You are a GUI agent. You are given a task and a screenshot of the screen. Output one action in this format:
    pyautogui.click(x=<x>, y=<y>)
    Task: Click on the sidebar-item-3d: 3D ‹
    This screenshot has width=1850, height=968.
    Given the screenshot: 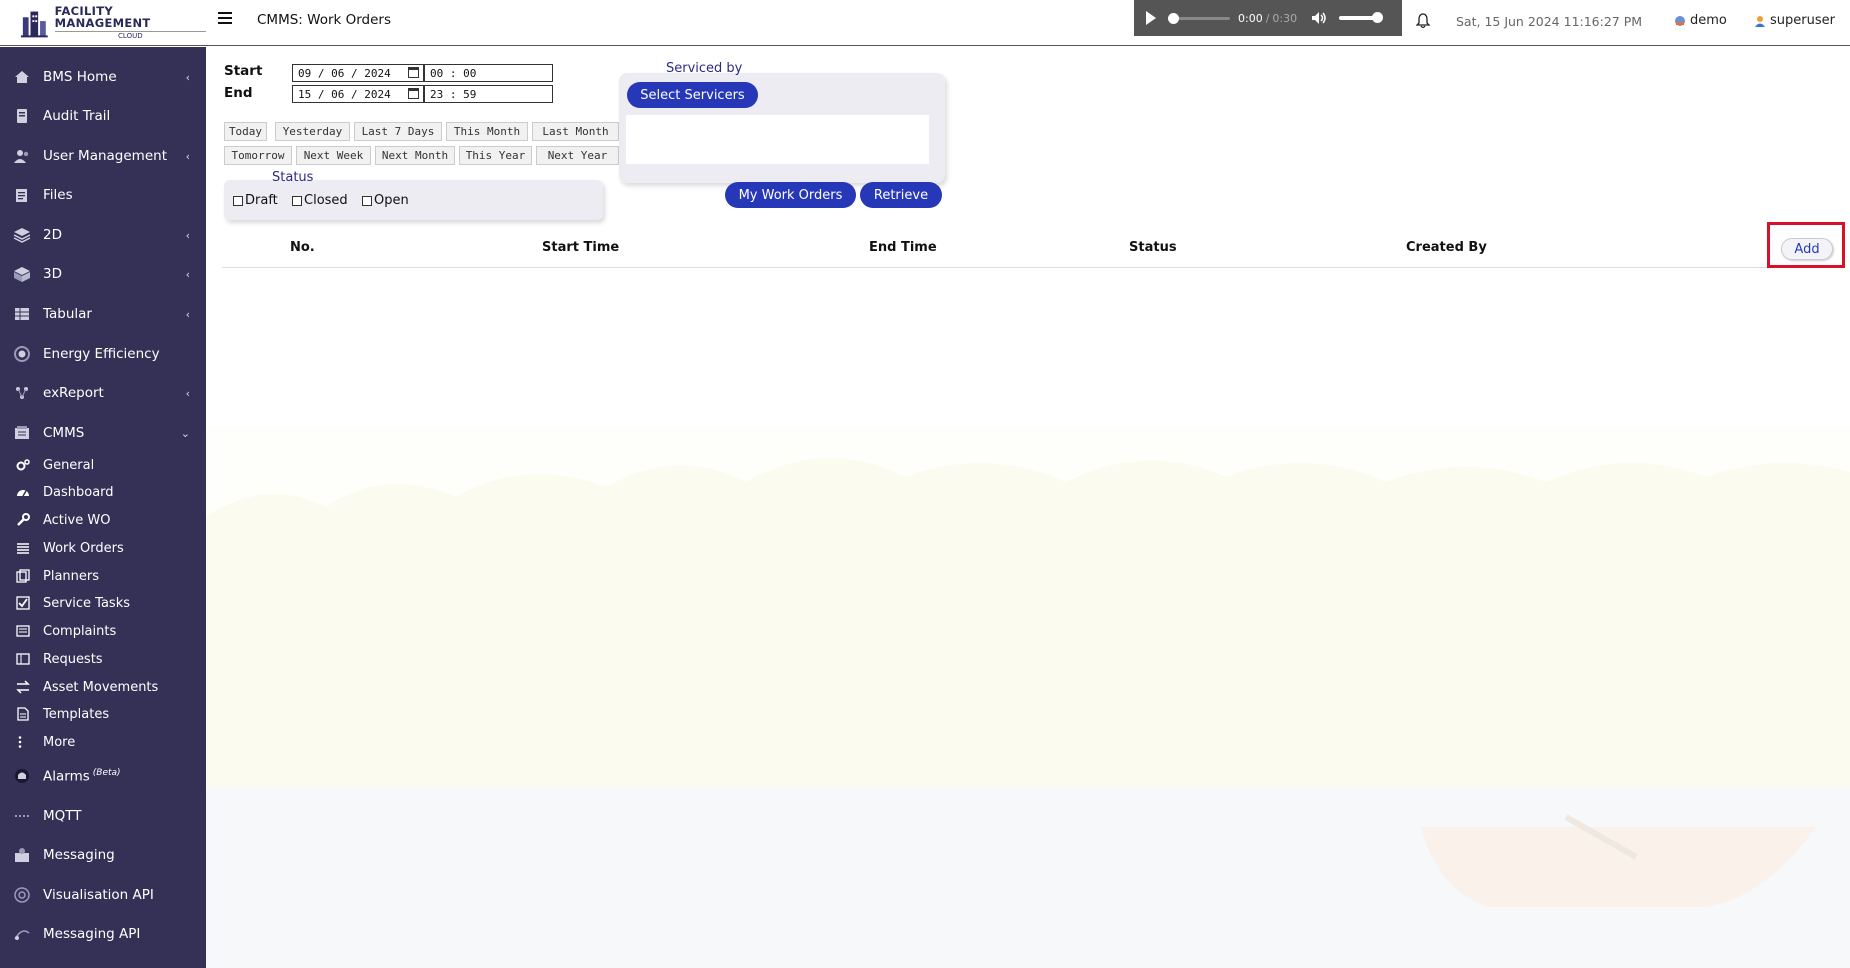 What is the action you would take?
    pyautogui.click(x=103, y=274)
    